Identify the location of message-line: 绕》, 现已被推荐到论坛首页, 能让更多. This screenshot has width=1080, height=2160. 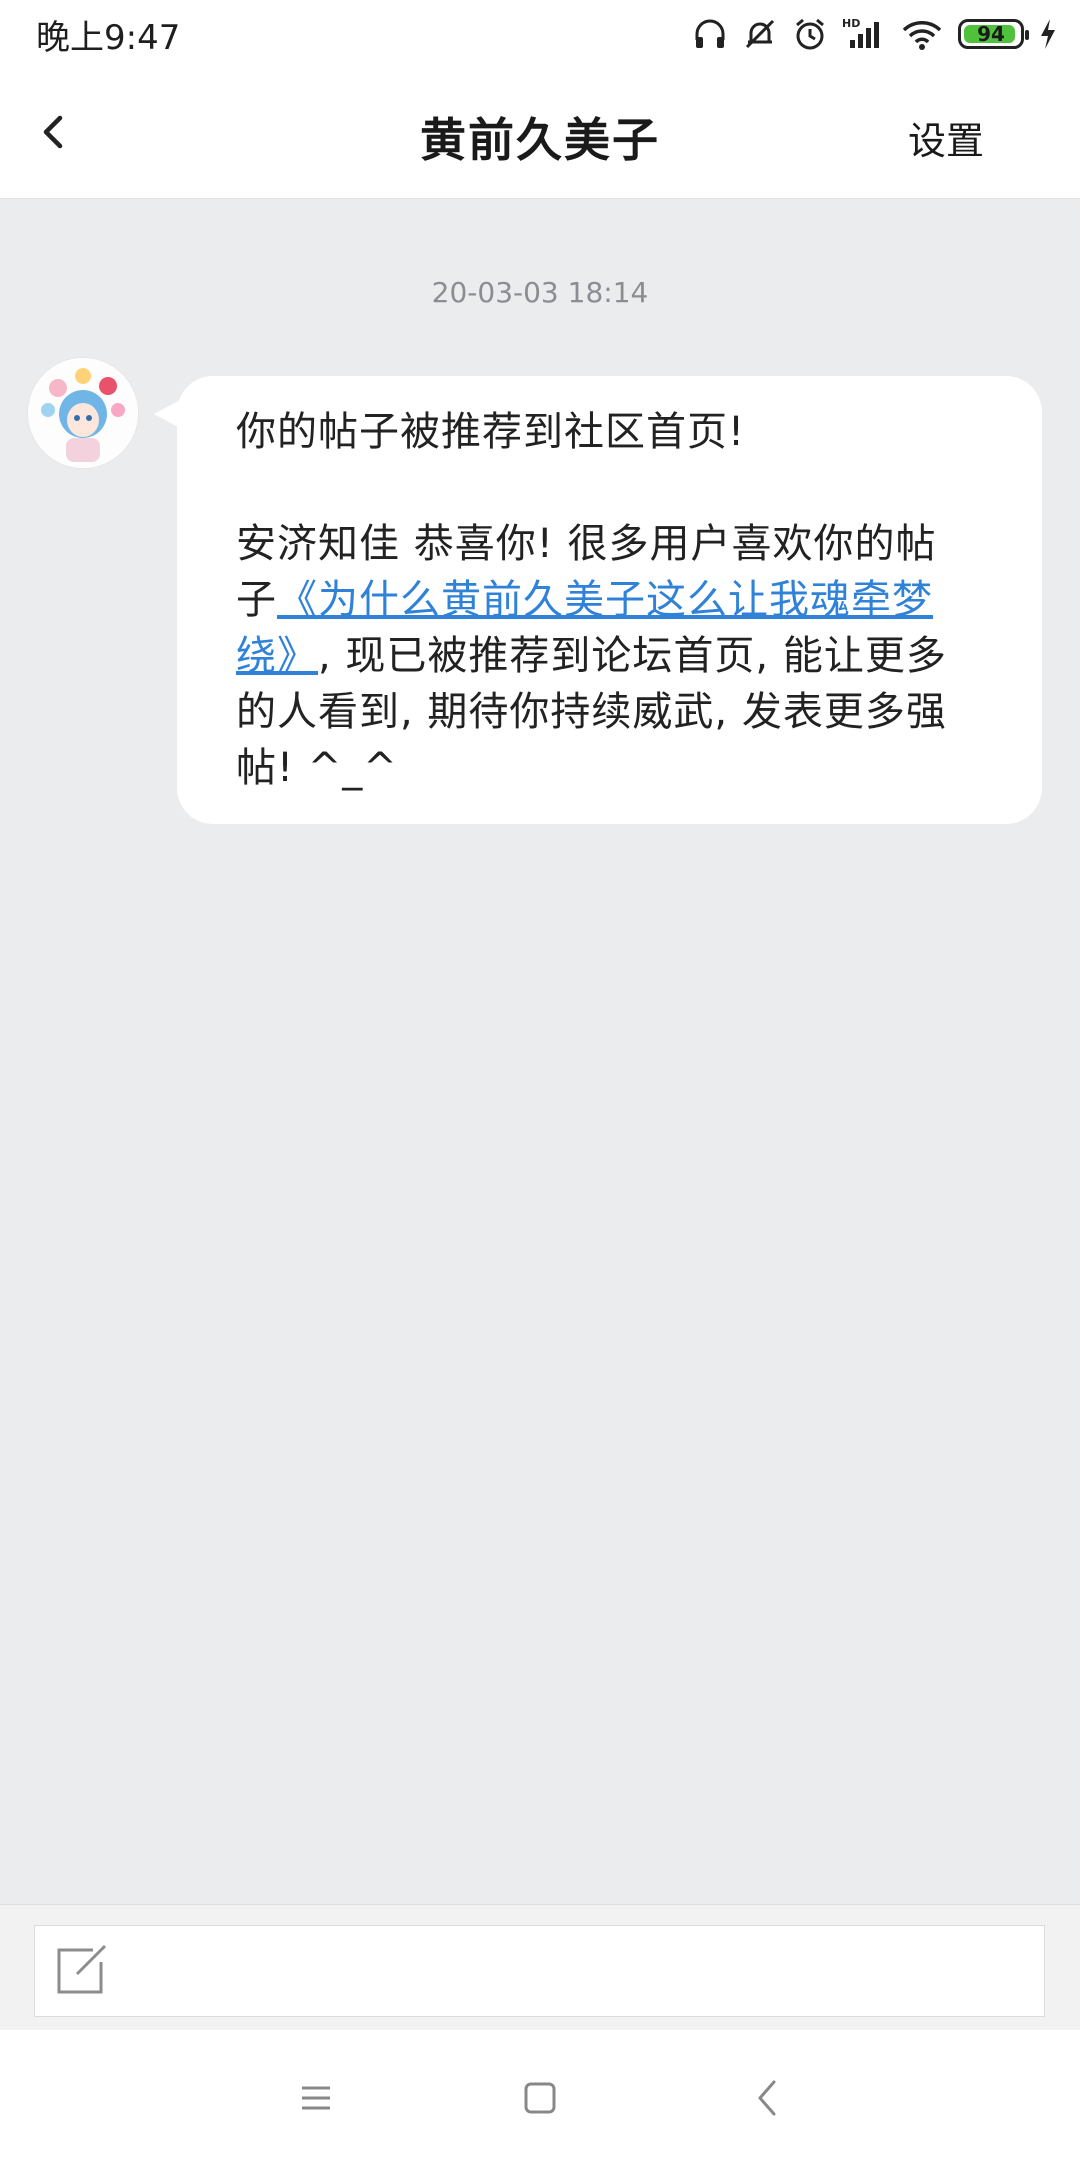
(614, 656).